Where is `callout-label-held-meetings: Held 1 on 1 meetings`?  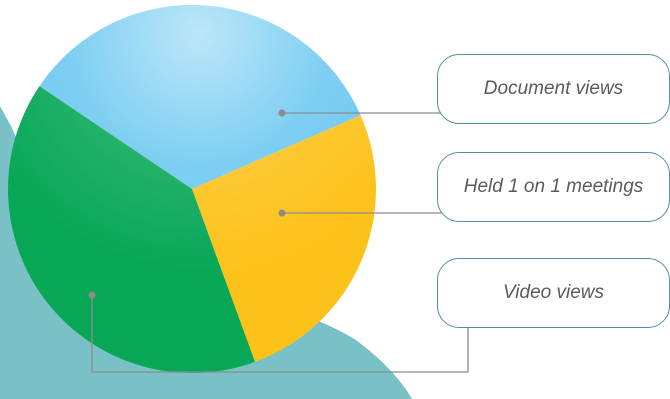 callout-label-held-meetings: Held 1 on 1 meetings is located at coordinates (553, 186).